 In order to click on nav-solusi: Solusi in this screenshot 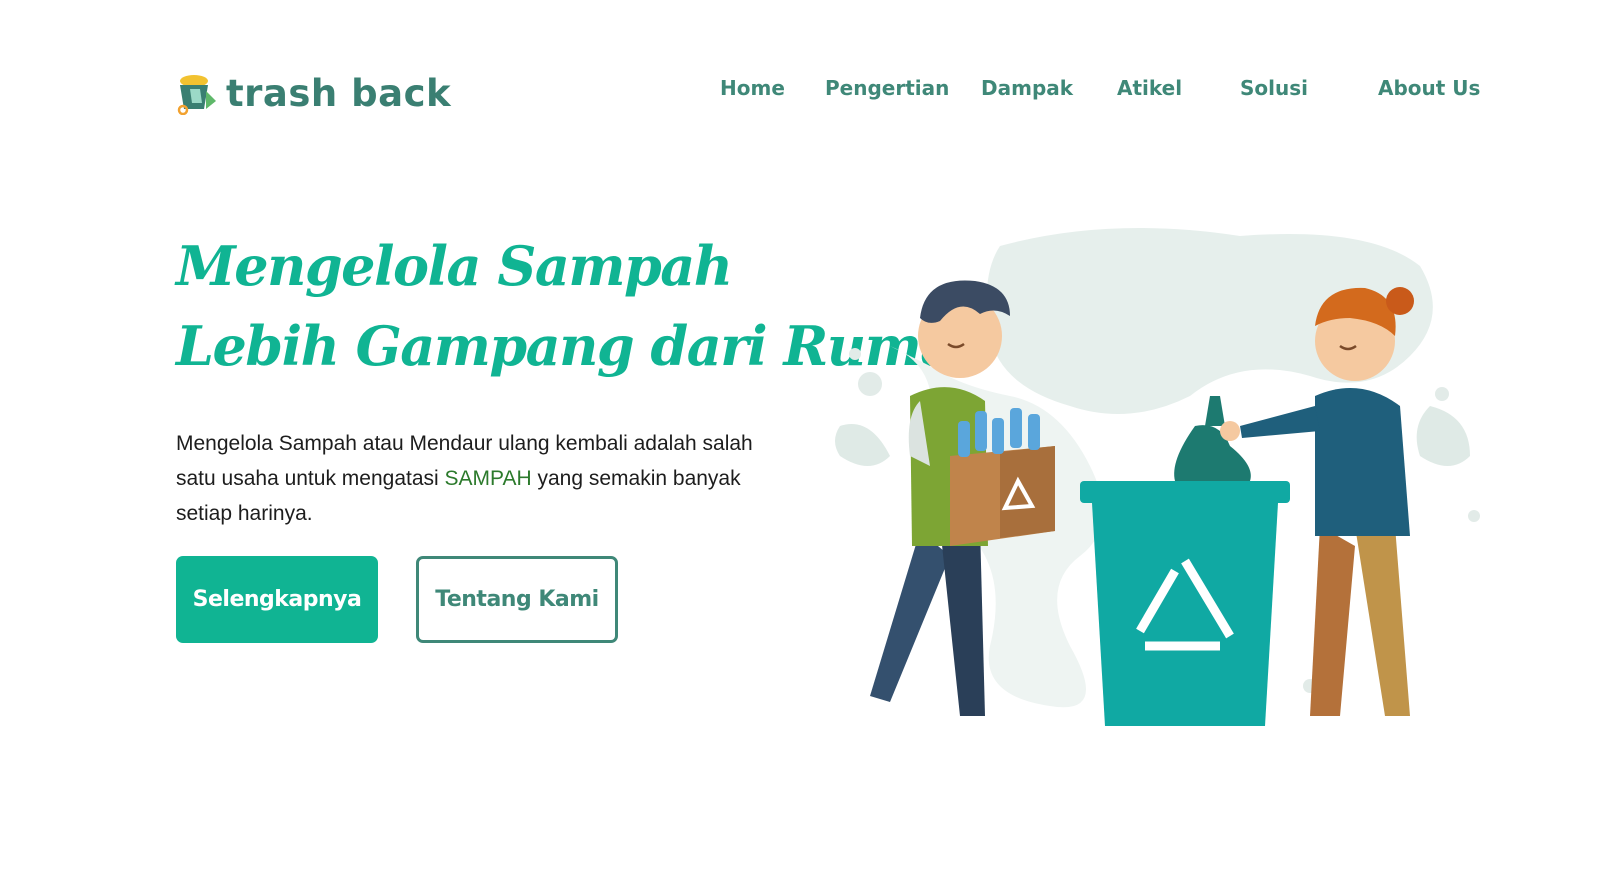, I will do `click(1274, 88)`.